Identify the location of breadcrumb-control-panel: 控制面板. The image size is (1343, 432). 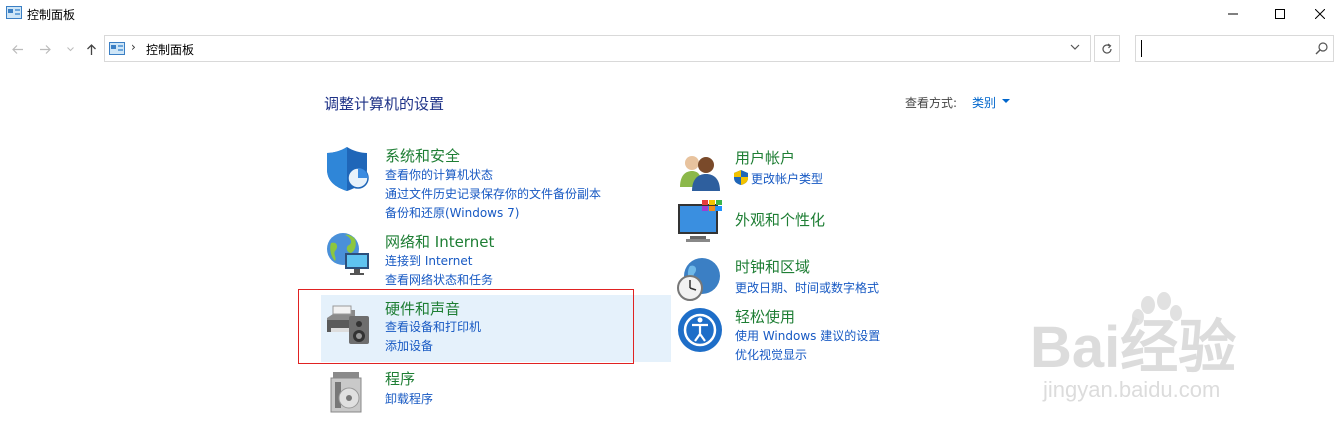
(170, 49).